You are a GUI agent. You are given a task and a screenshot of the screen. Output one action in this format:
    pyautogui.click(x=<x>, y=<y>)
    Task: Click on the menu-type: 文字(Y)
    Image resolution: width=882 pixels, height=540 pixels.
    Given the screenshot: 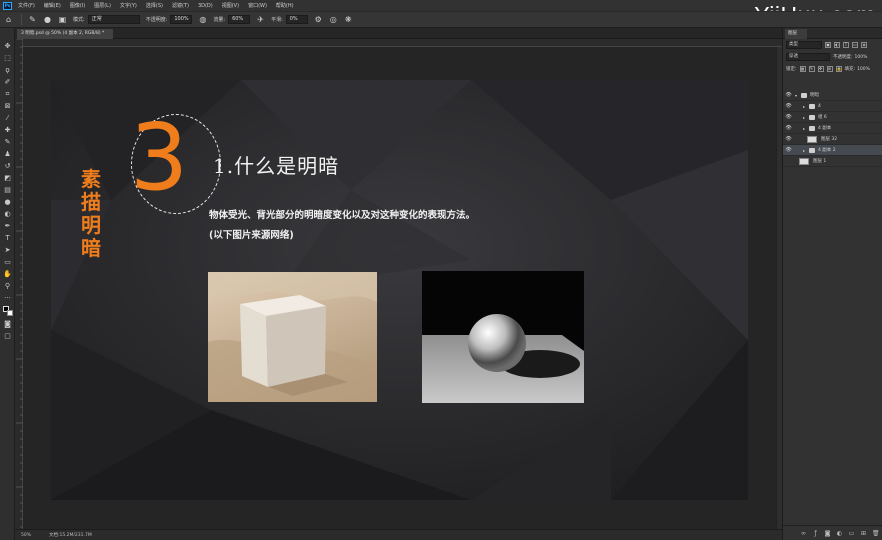 What is the action you would take?
    pyautogui.click(x=128, y=5)
    